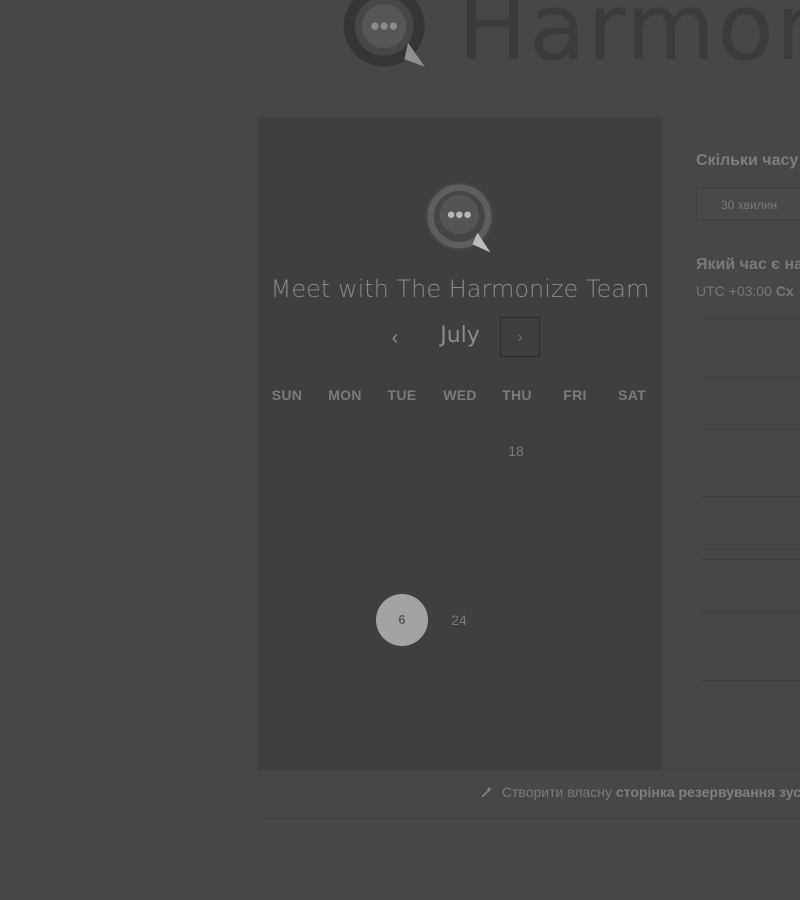  Describe the element at coordinates (460, 289) in the screenshot. I see `meeting-title: Meet with The Harmonize Team` at that location.